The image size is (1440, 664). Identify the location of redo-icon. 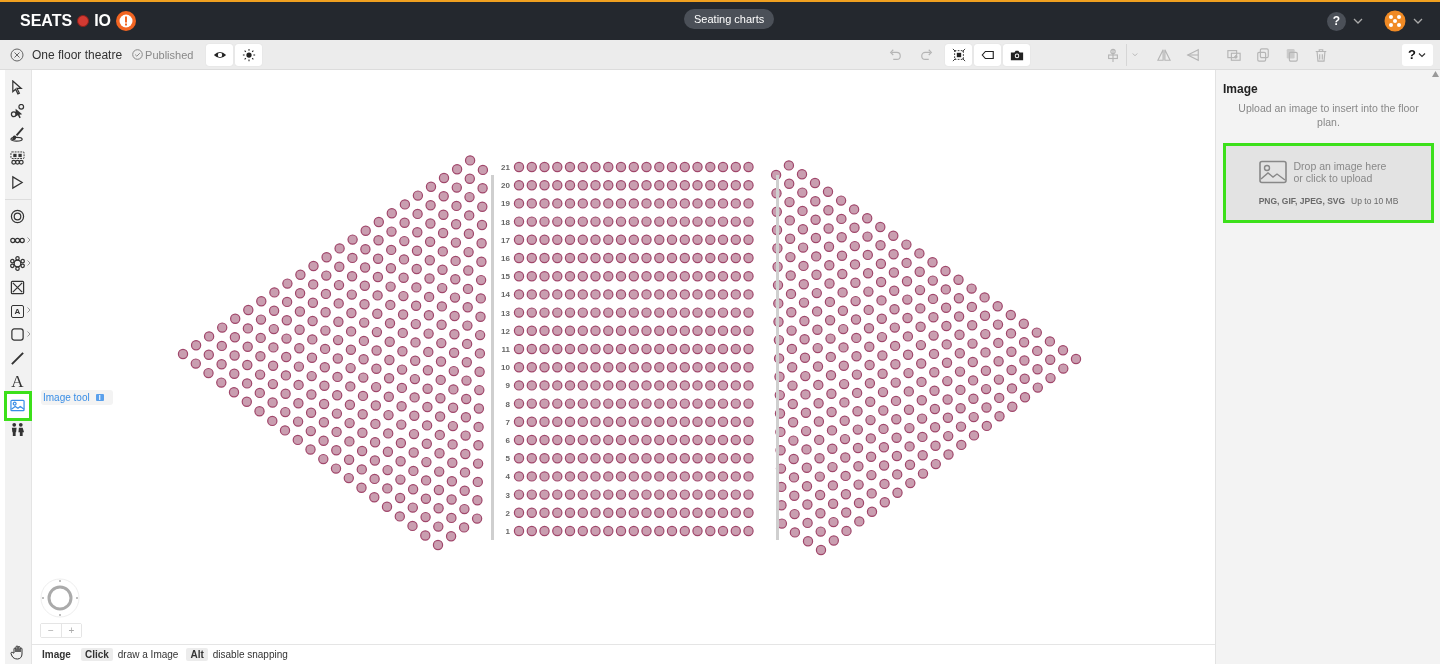
(926, 54).